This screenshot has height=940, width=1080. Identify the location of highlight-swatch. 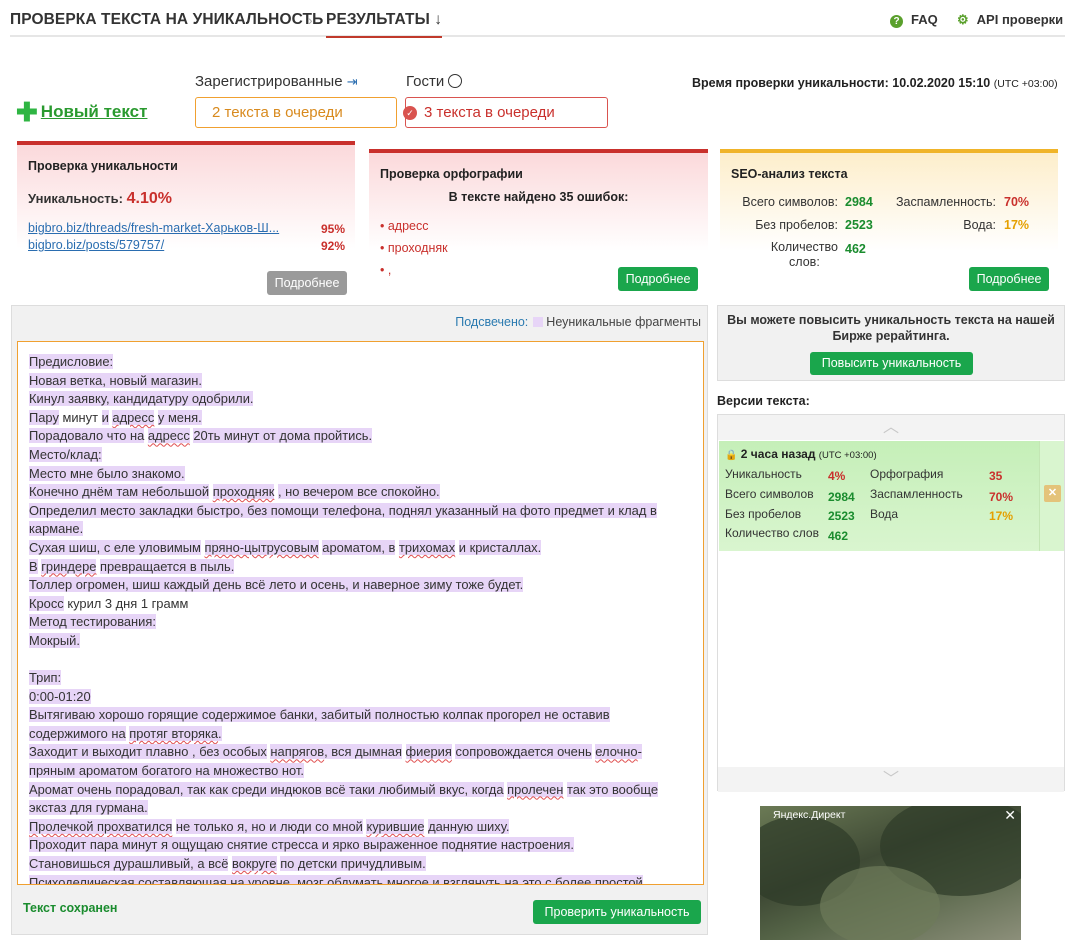
(538, 322).